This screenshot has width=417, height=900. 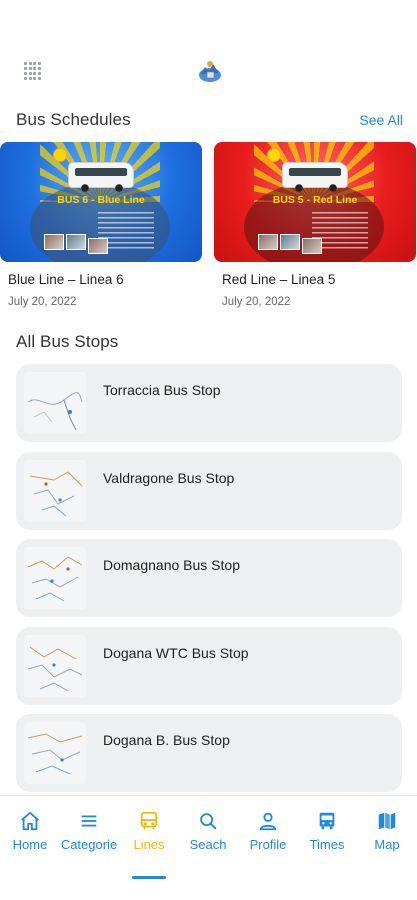 I want to click on stops-header: All Bus Stops, so click(x=209, y=342).